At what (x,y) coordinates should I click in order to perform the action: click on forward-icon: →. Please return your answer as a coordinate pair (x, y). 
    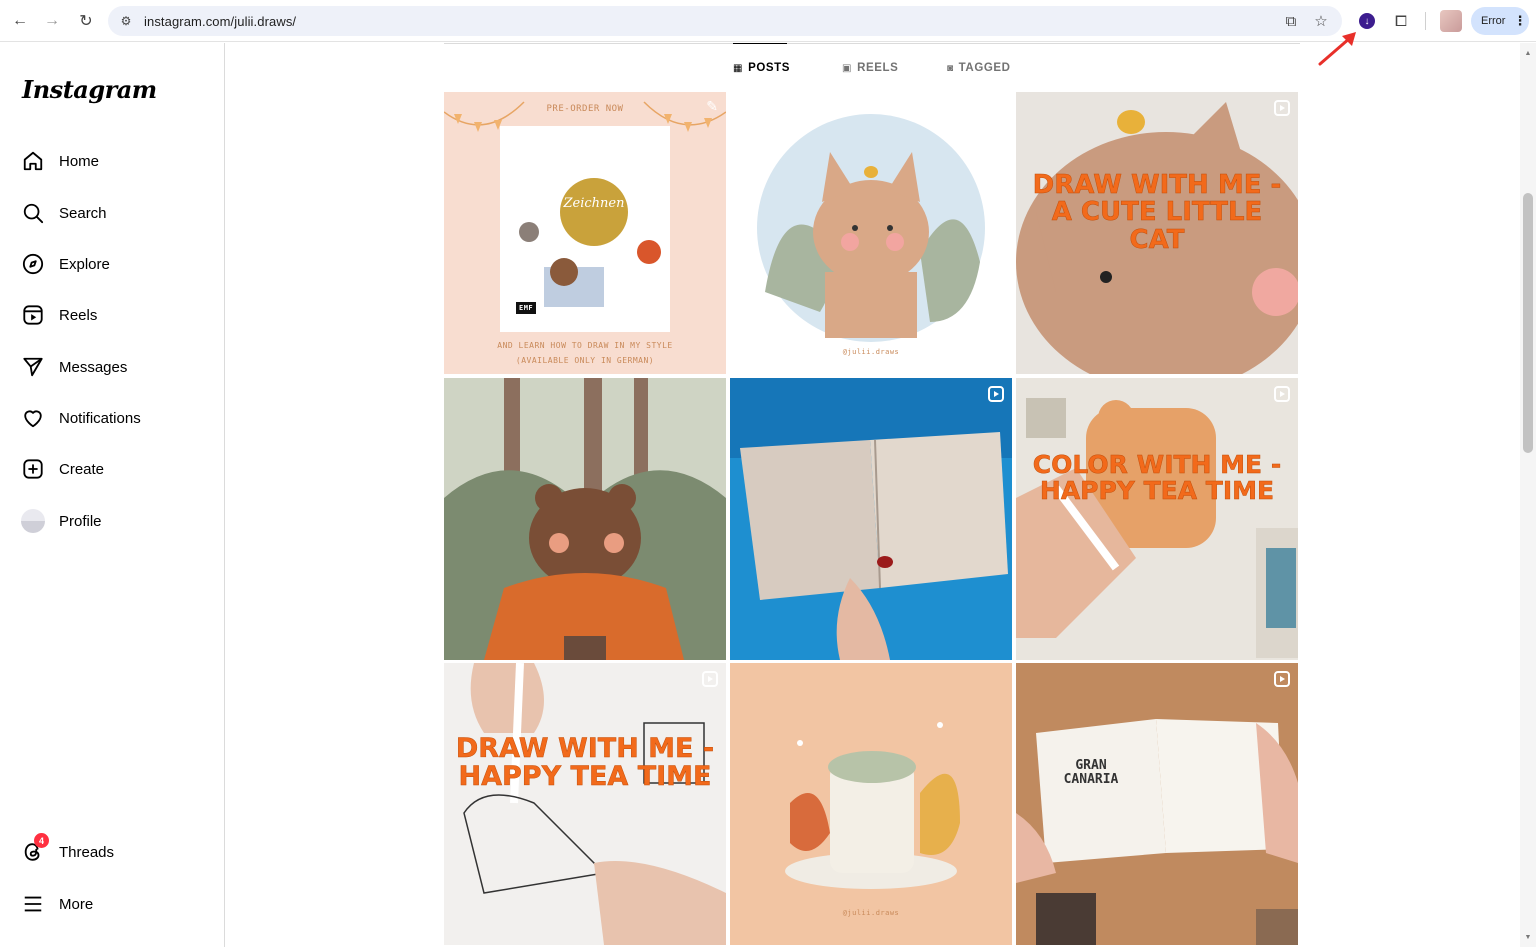
    Looking at the image, I should click on (52, 21).